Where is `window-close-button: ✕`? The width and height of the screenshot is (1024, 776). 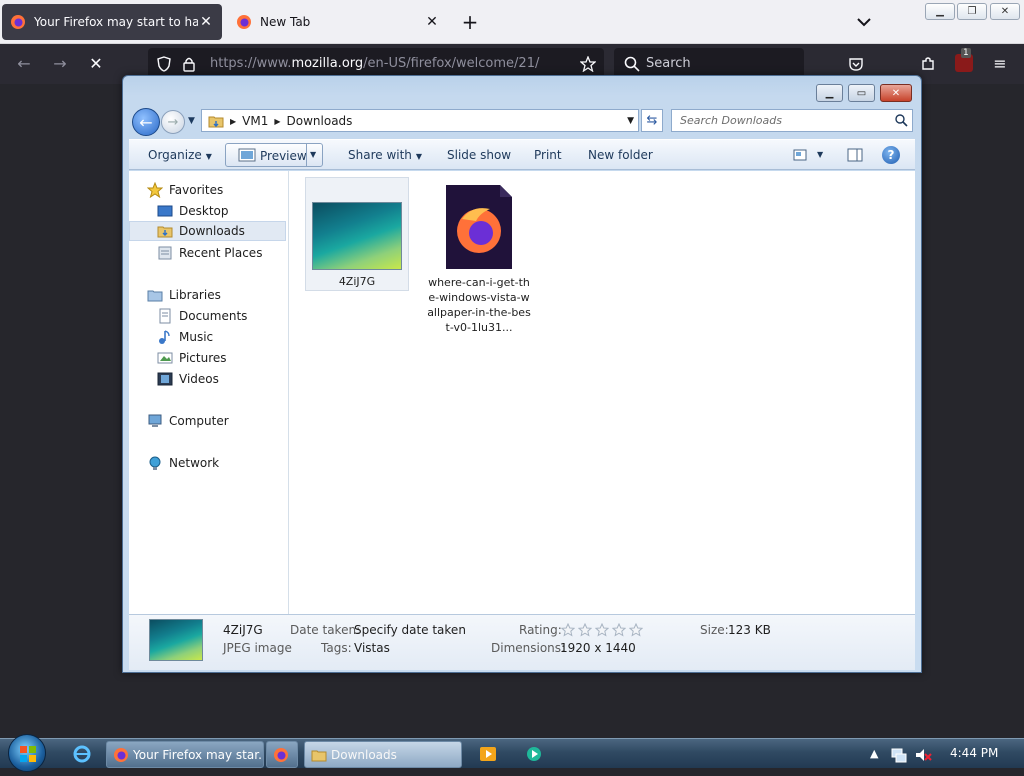 window-close-button: ✕ is located at coordinates (1005, 11).